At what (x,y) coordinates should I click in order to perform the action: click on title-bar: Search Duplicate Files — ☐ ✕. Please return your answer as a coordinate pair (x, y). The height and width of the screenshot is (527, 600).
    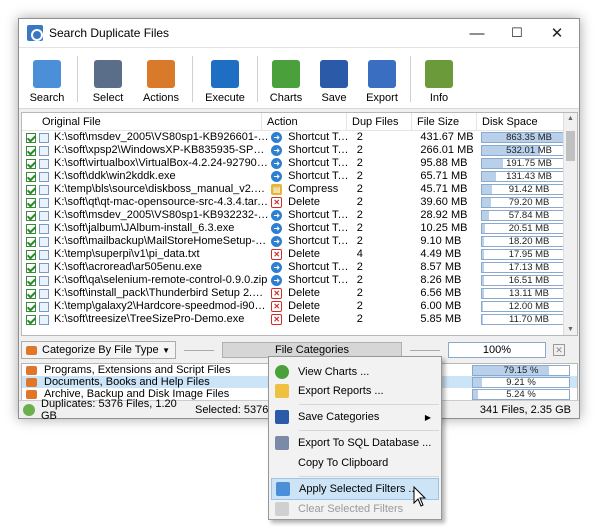
    Looking at the image, I should click on (299, 33).